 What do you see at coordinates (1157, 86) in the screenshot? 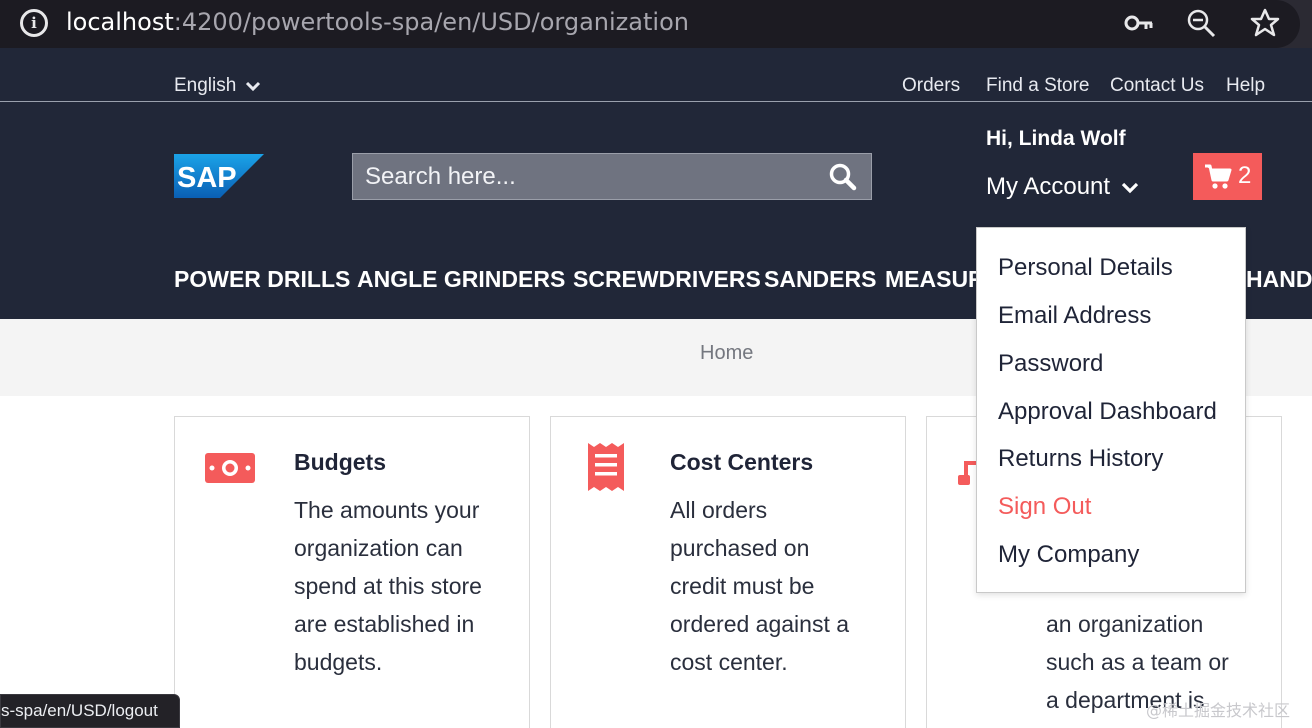
I see `contact-us-link: Contact Us` at bounding box center [1157, 86].